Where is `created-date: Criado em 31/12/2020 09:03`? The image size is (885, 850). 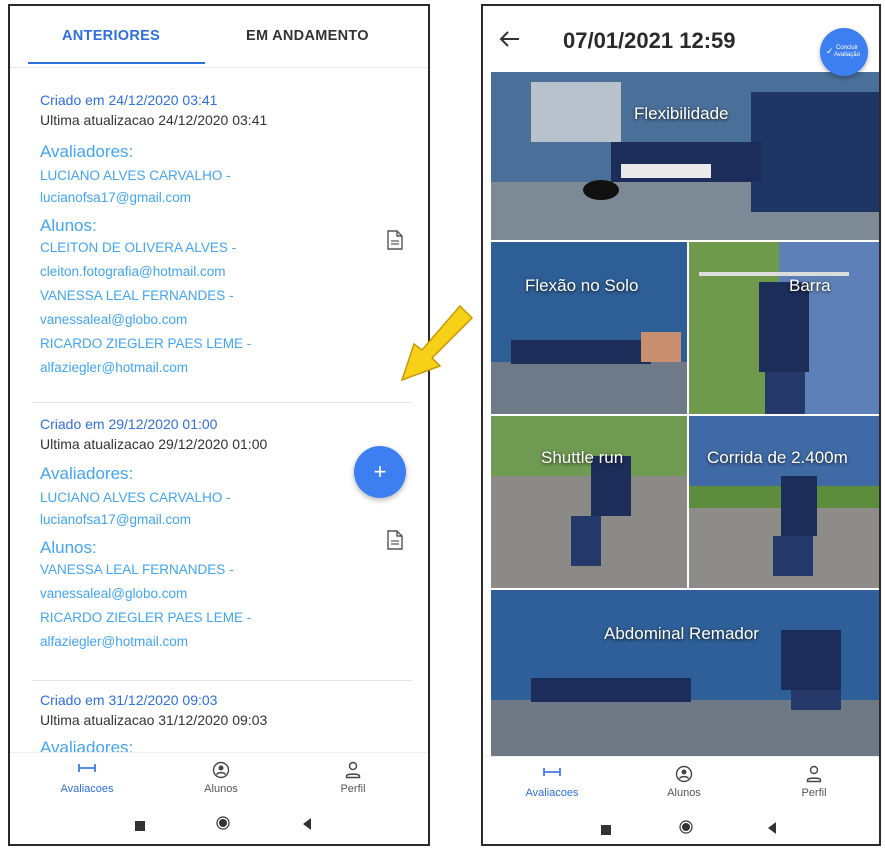
created-date: Criado em 31/12/2020 09:03 is located at coordinates (129, 700).